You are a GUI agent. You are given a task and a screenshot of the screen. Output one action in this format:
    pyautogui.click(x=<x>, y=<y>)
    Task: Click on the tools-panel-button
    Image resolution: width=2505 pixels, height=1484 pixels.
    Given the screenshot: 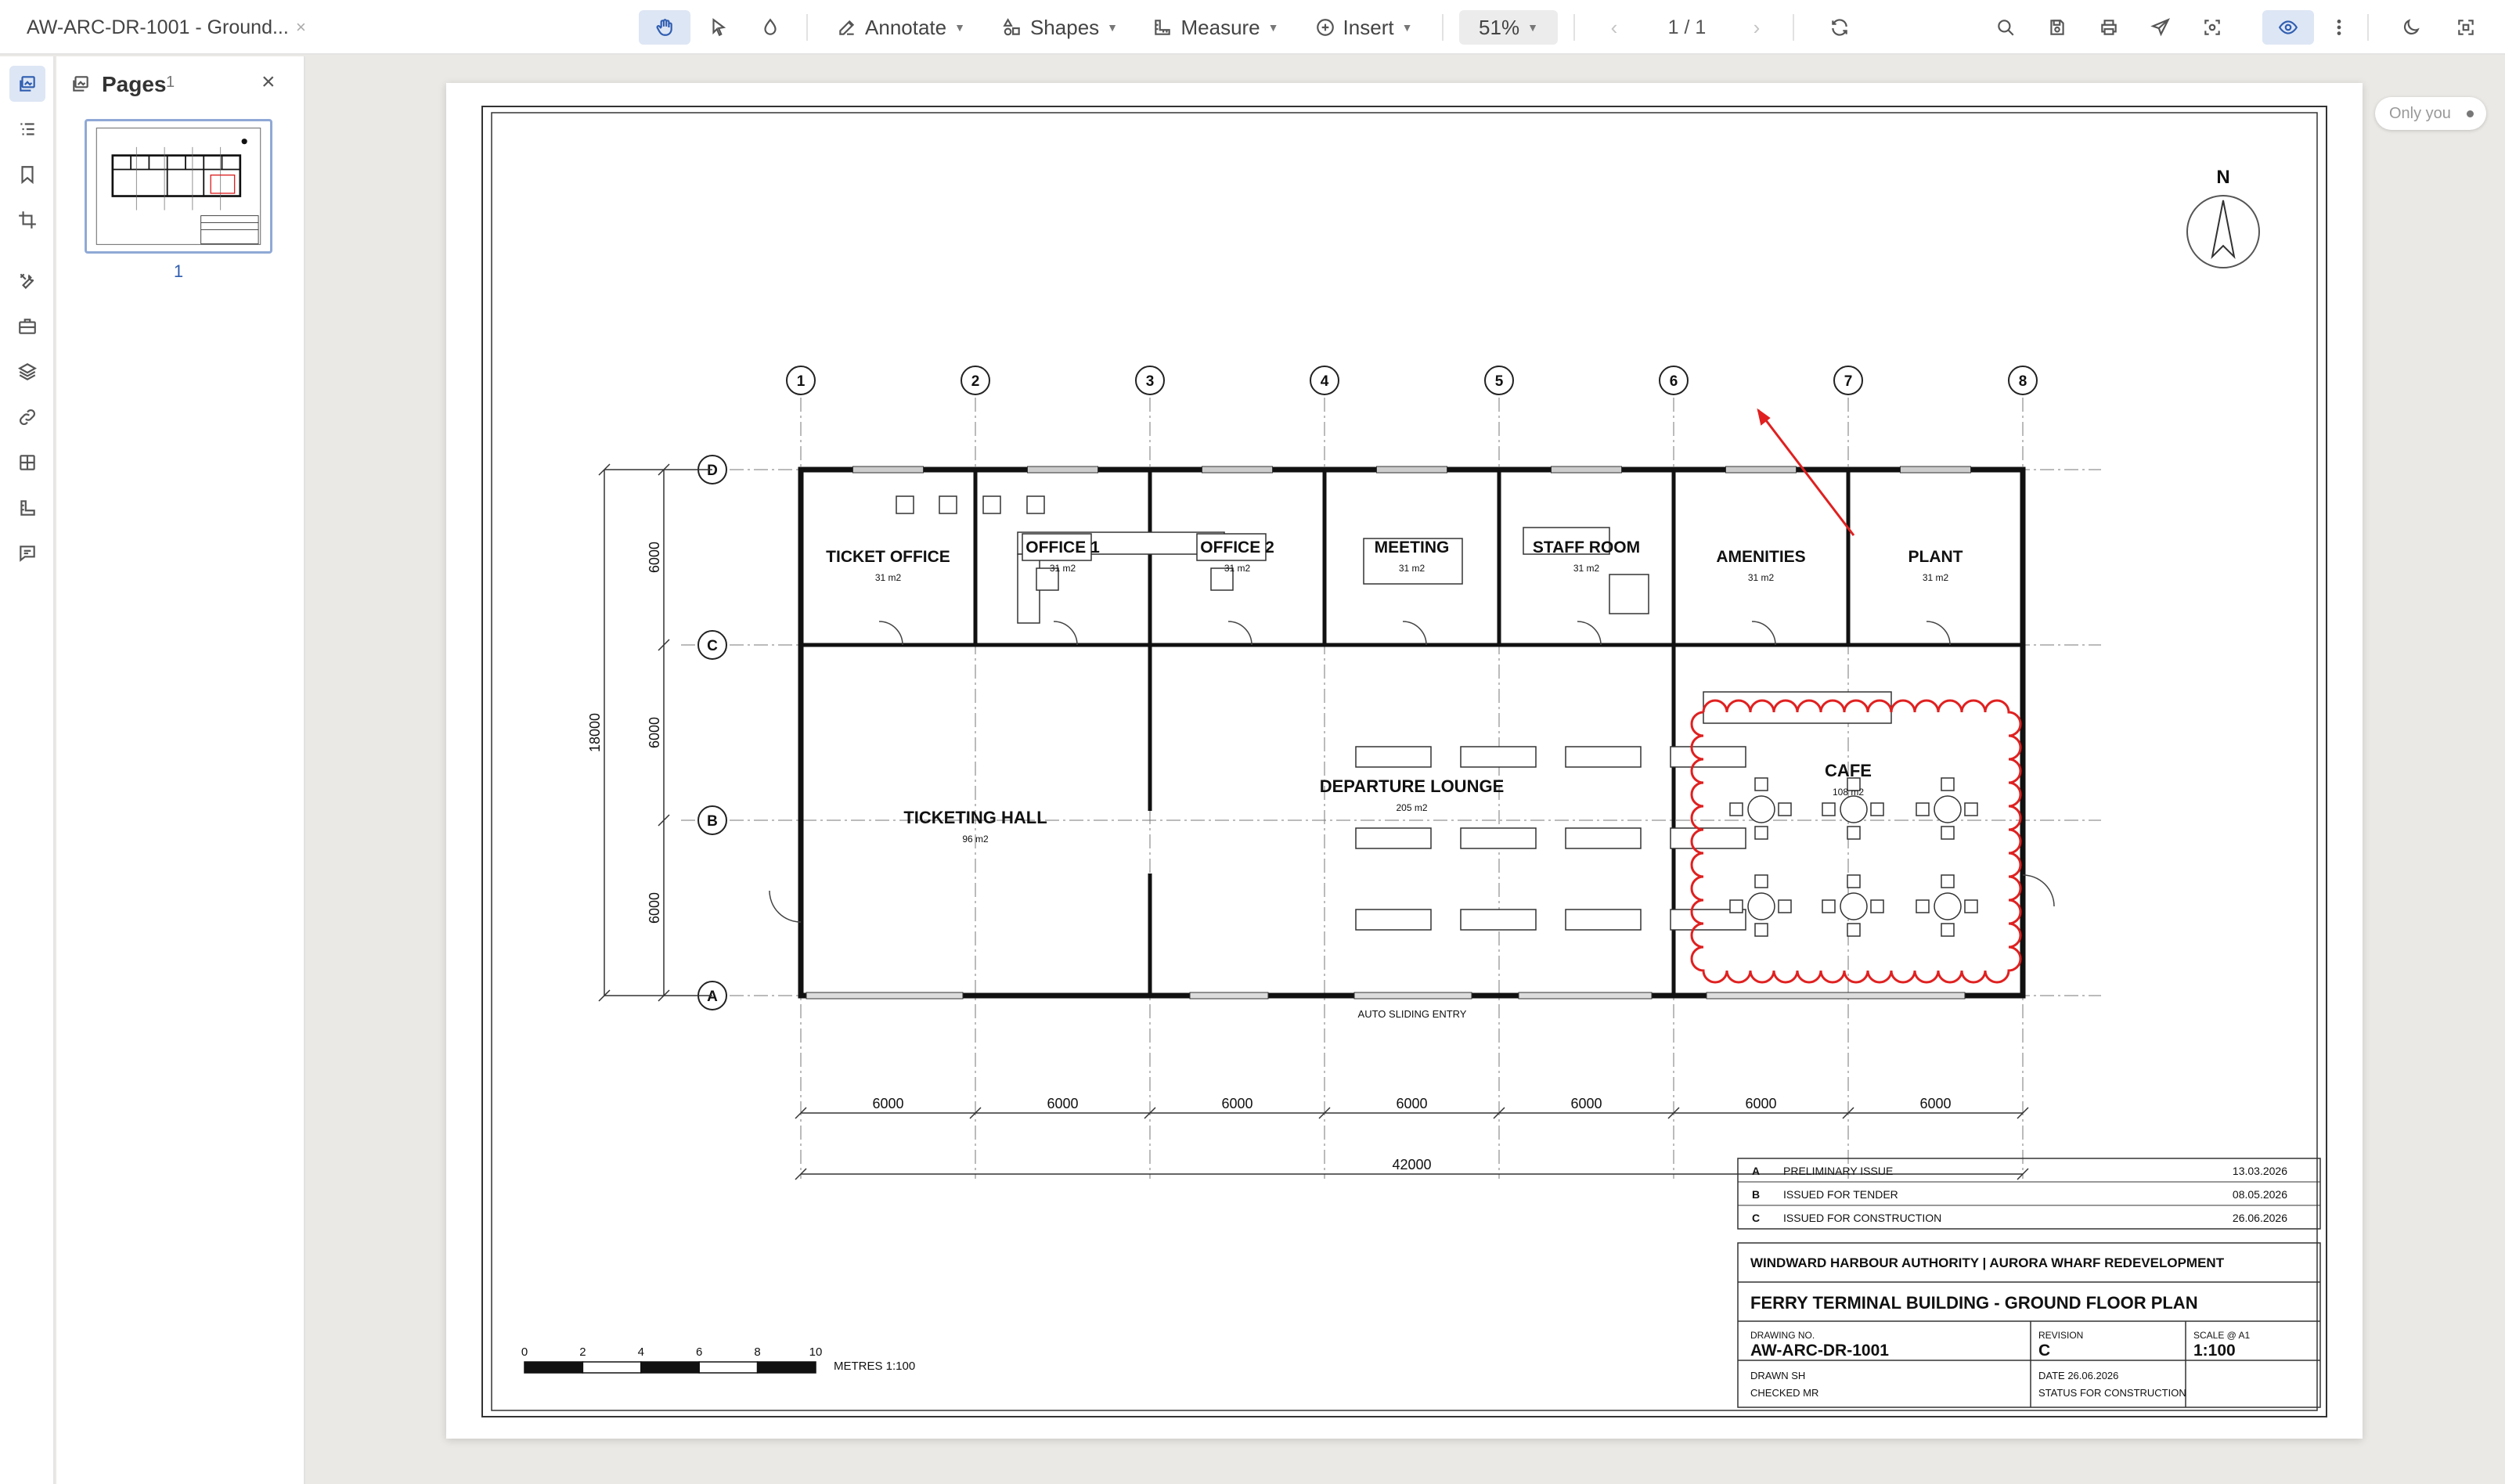 What is the action you would take?
    pyautogui.click(x=27, y=281)
    